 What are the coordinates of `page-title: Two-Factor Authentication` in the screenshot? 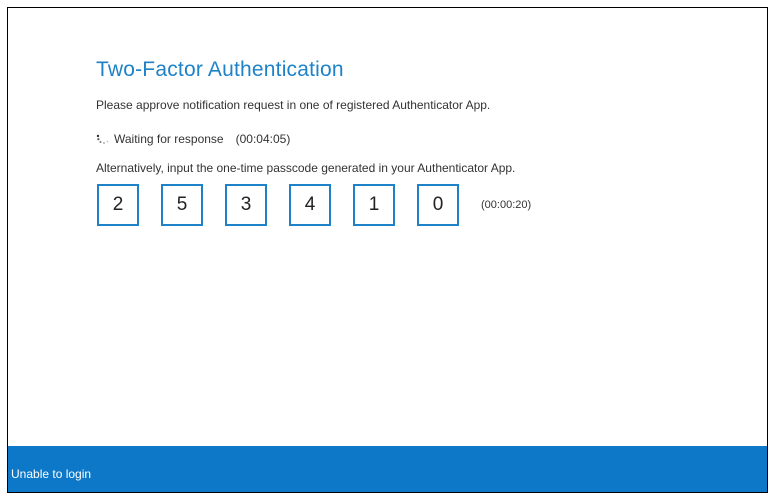 It's located at (220, 69).